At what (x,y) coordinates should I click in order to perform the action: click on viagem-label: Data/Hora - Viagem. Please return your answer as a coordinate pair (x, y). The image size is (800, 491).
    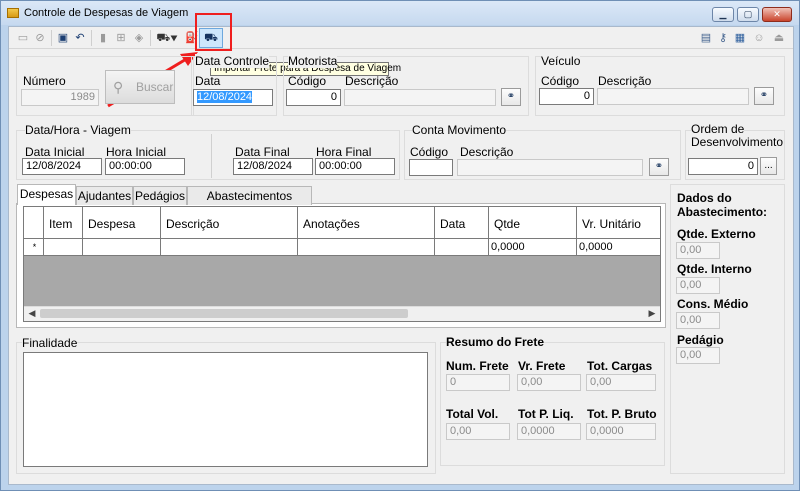
    Looking at the image, I should click on (78, 130).